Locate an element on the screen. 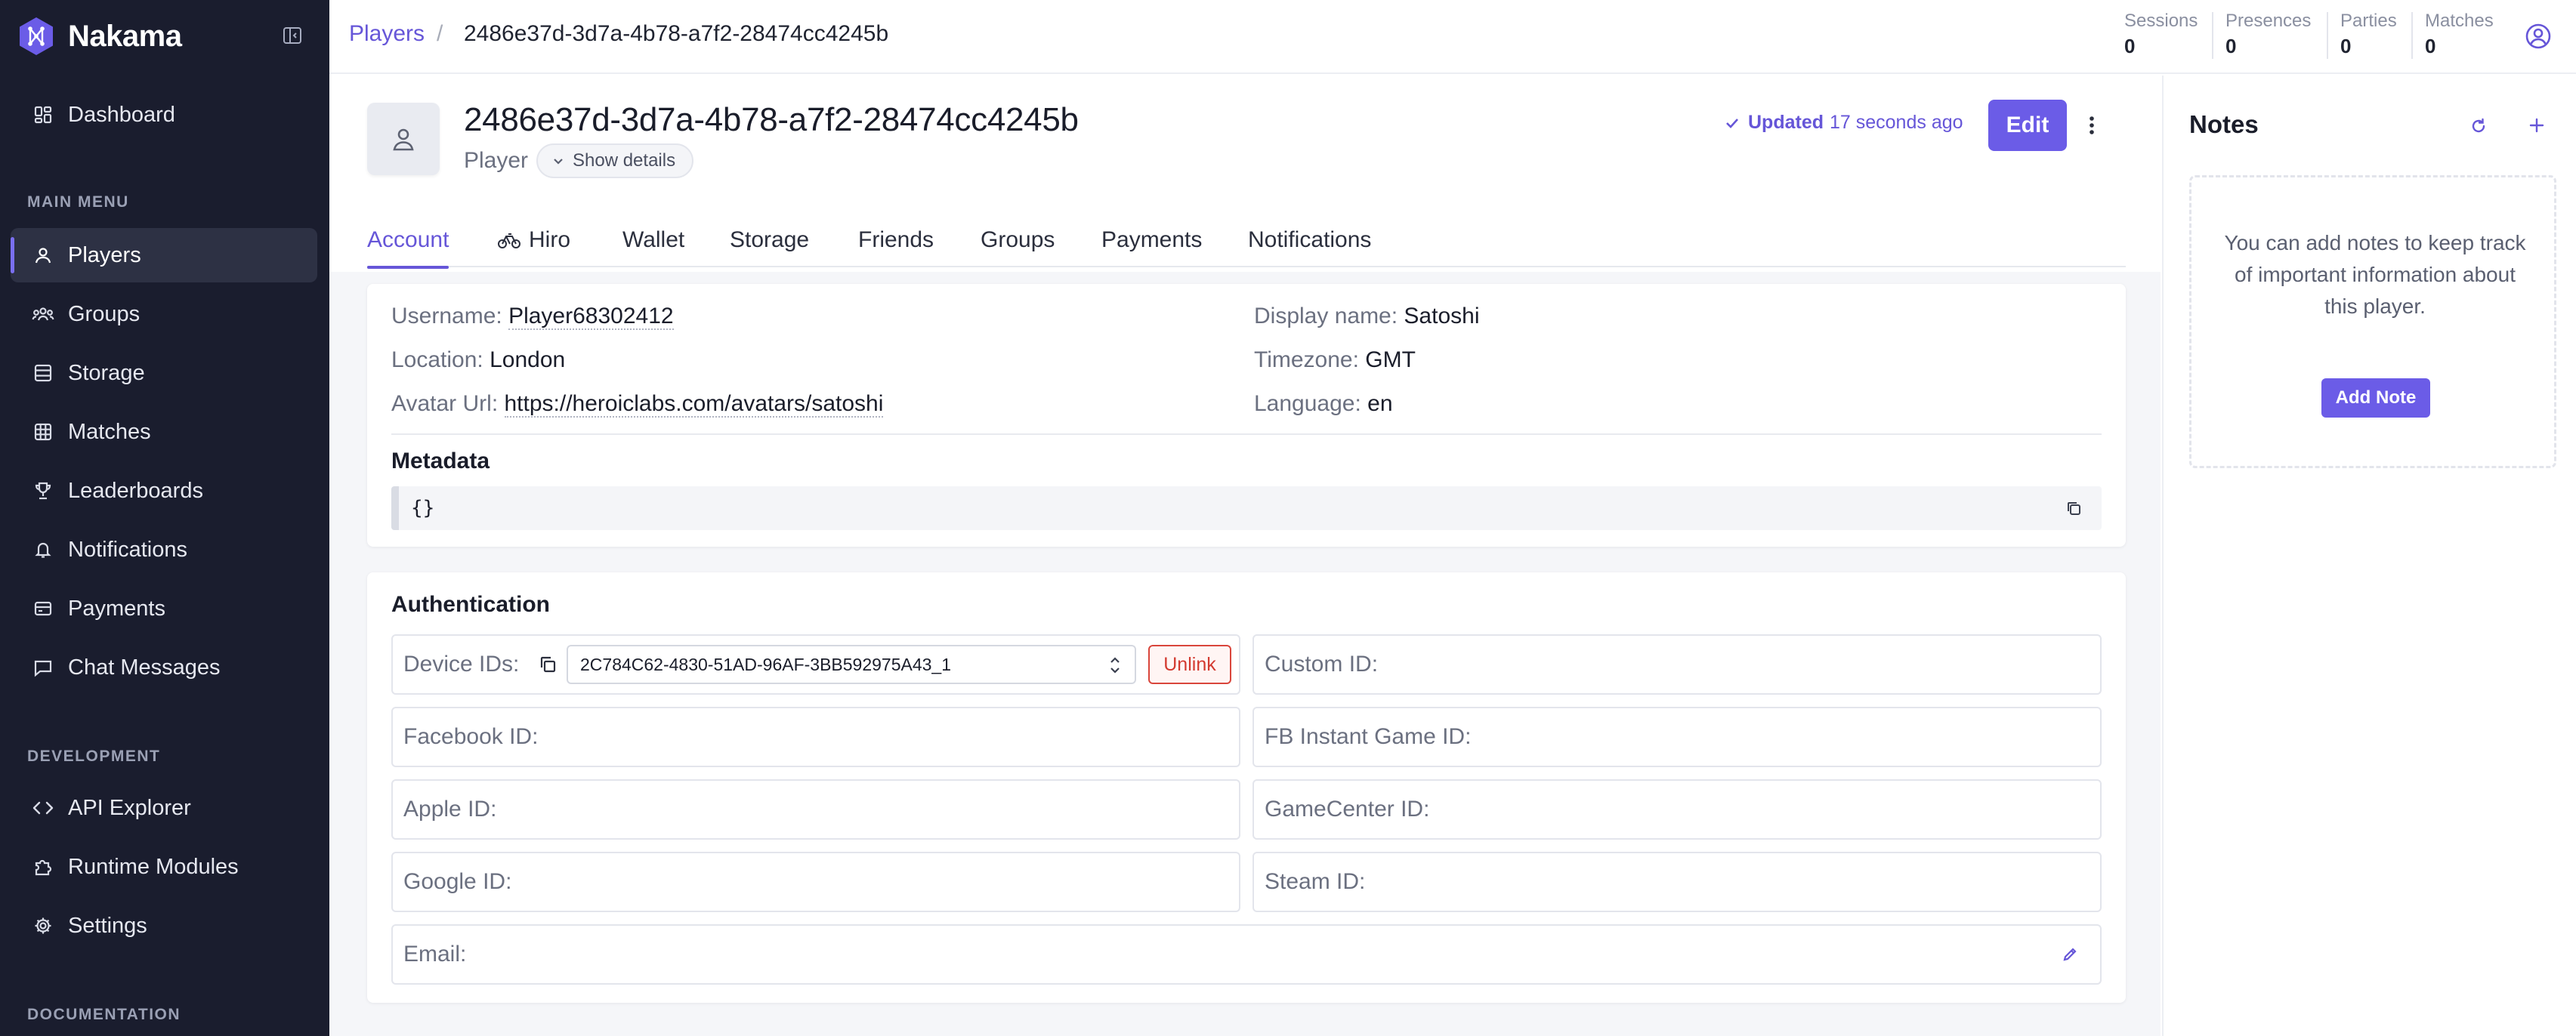 This screenshot has height=1036, width=2576. fb-instant-game-id-label: FB Instant Game ID: is located at coordinates (1368, 736).